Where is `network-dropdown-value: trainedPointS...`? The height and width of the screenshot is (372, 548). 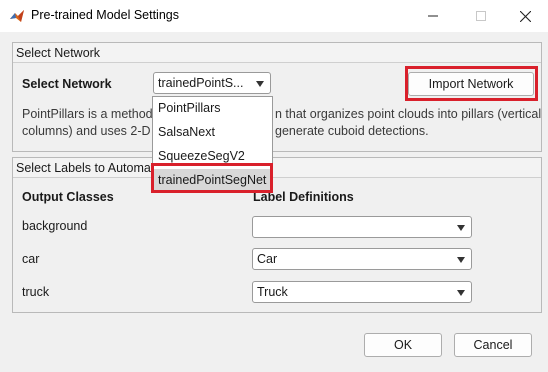 network-dropdown-value: trainedPointS... is located at coordinates (201, 83).